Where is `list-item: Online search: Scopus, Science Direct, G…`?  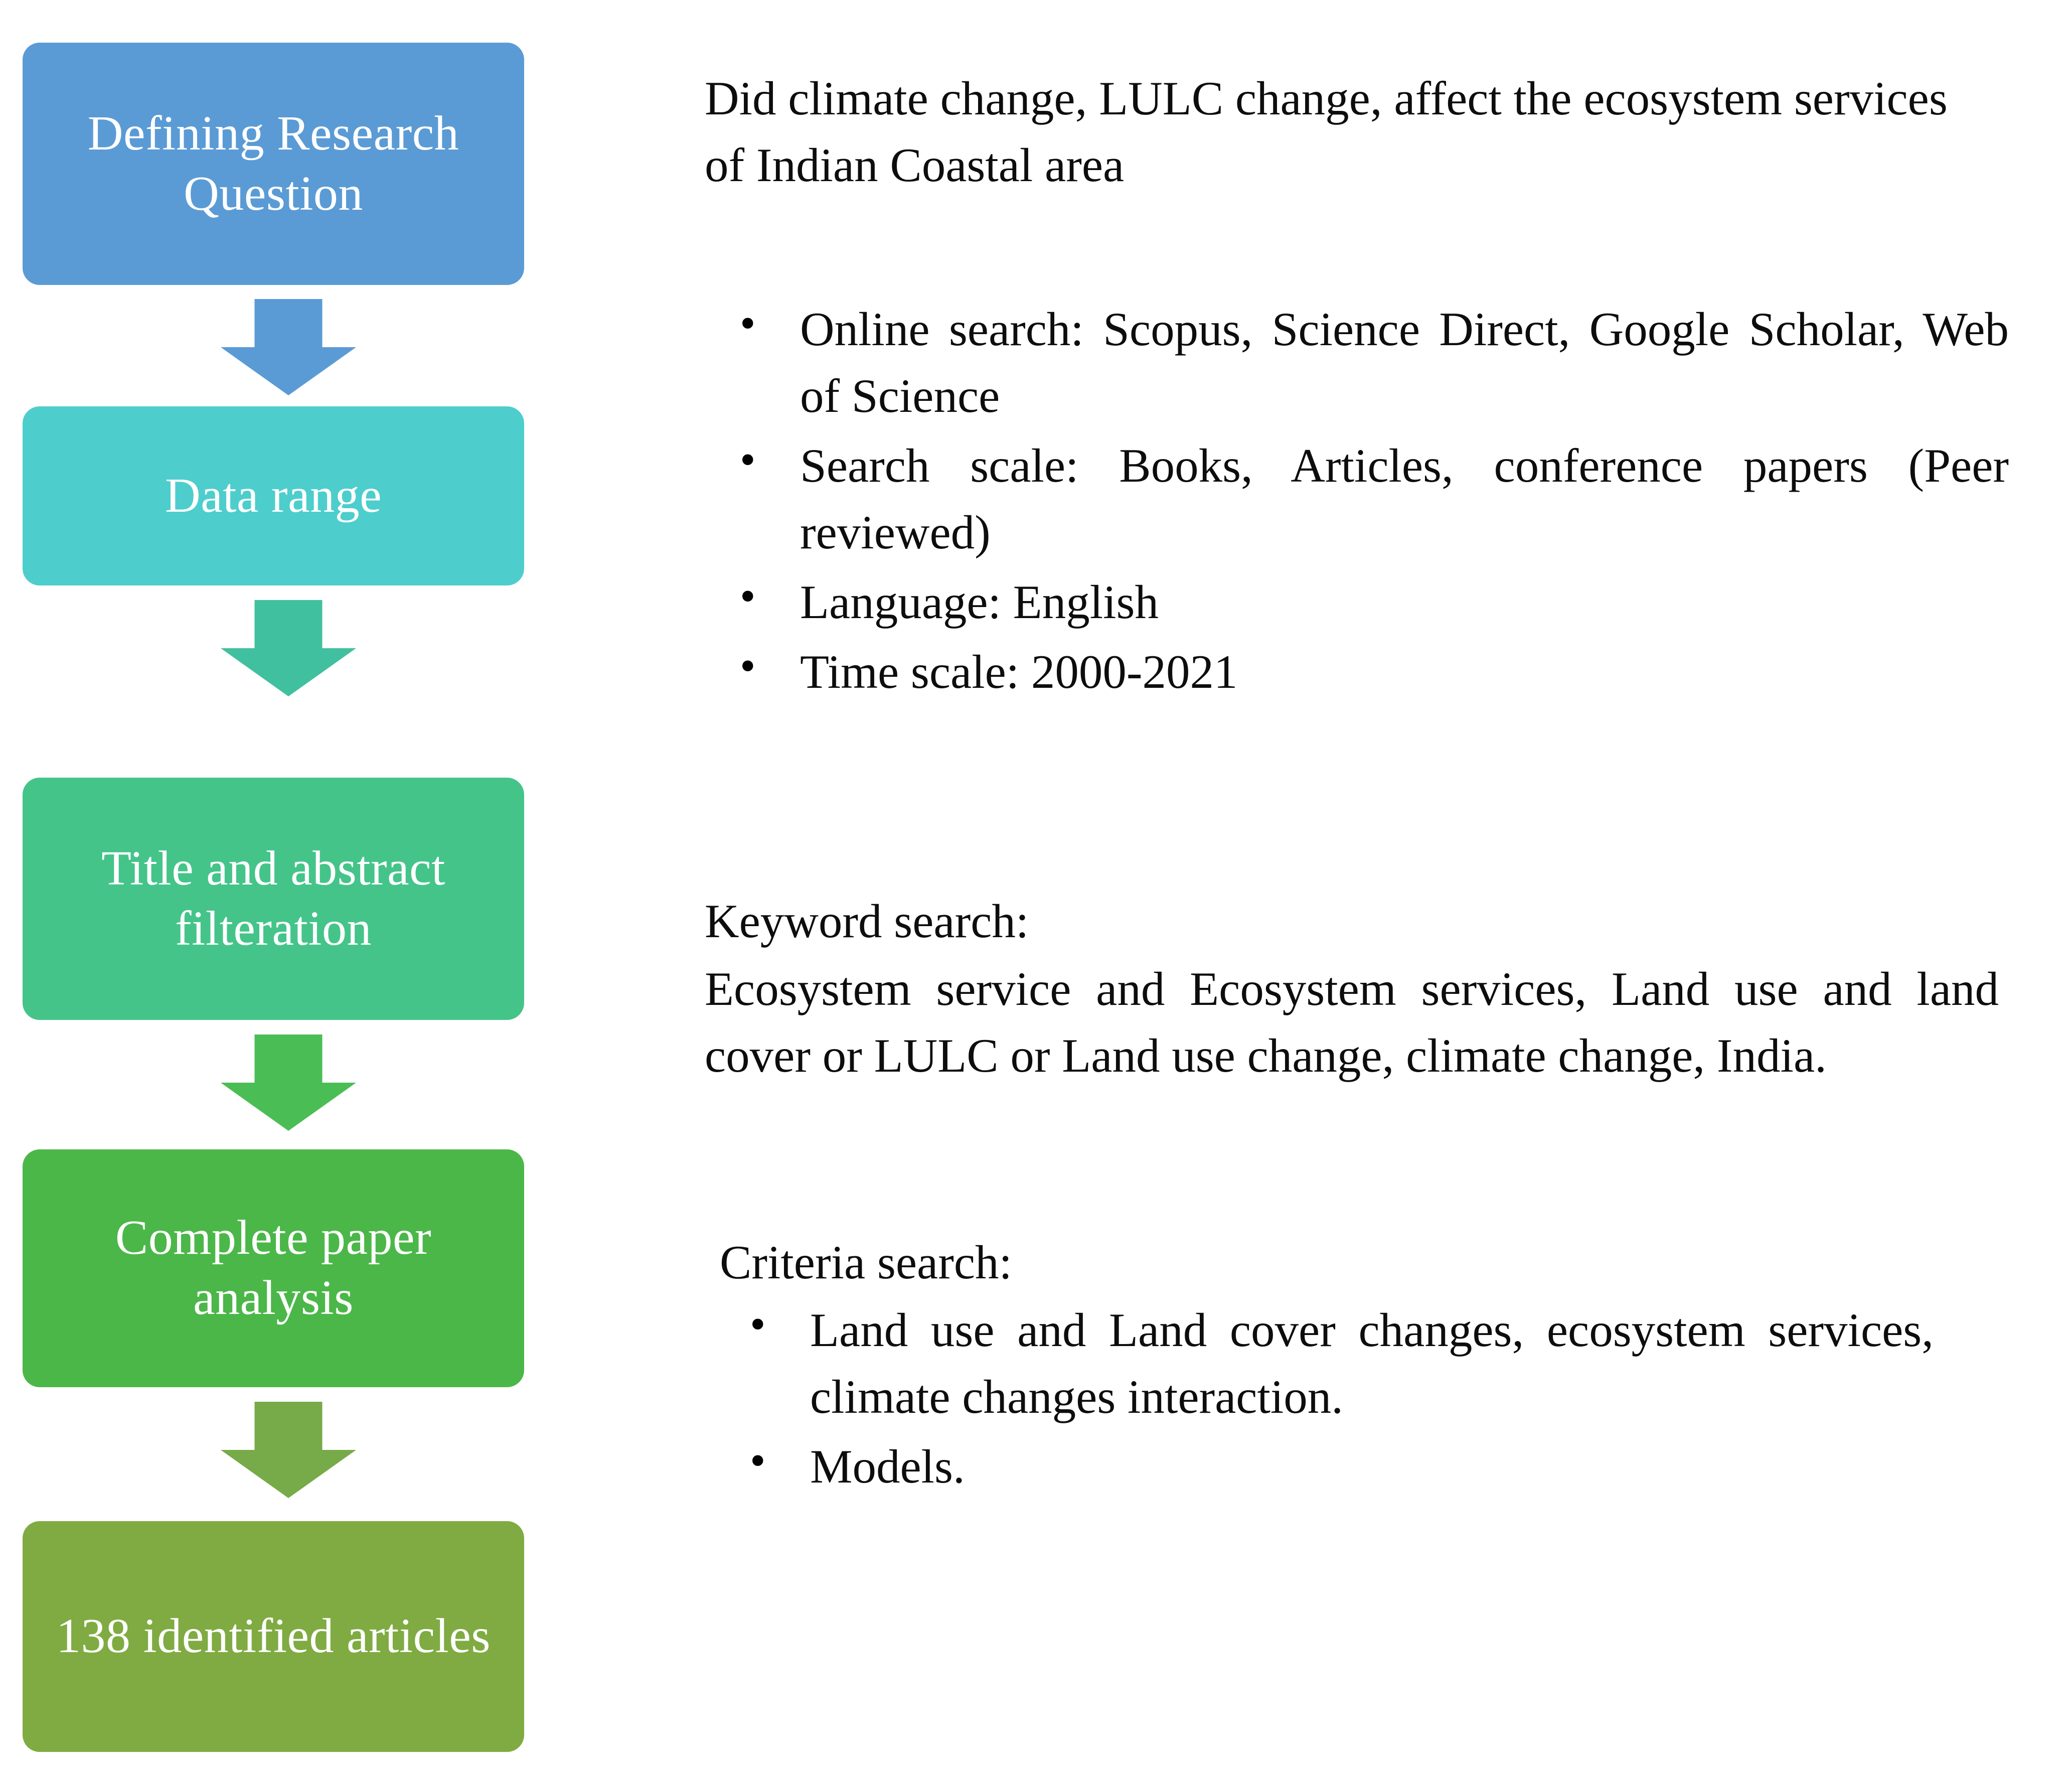 list-item: Online search: Scopus, Science Direct, G… is located at coordinates (1357, 360).